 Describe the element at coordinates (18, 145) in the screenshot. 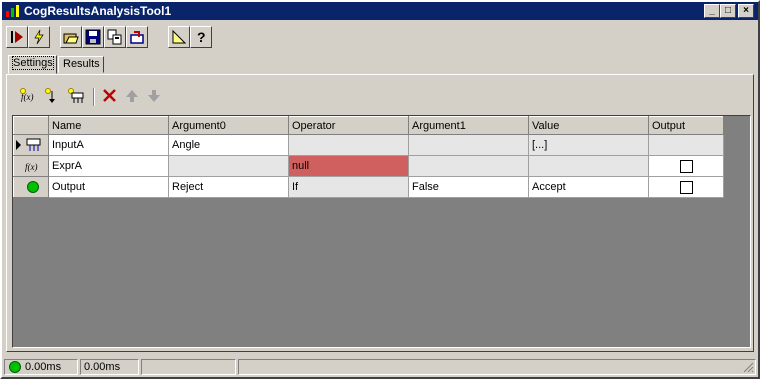

I see `current-row-arrow-icon` at that location.